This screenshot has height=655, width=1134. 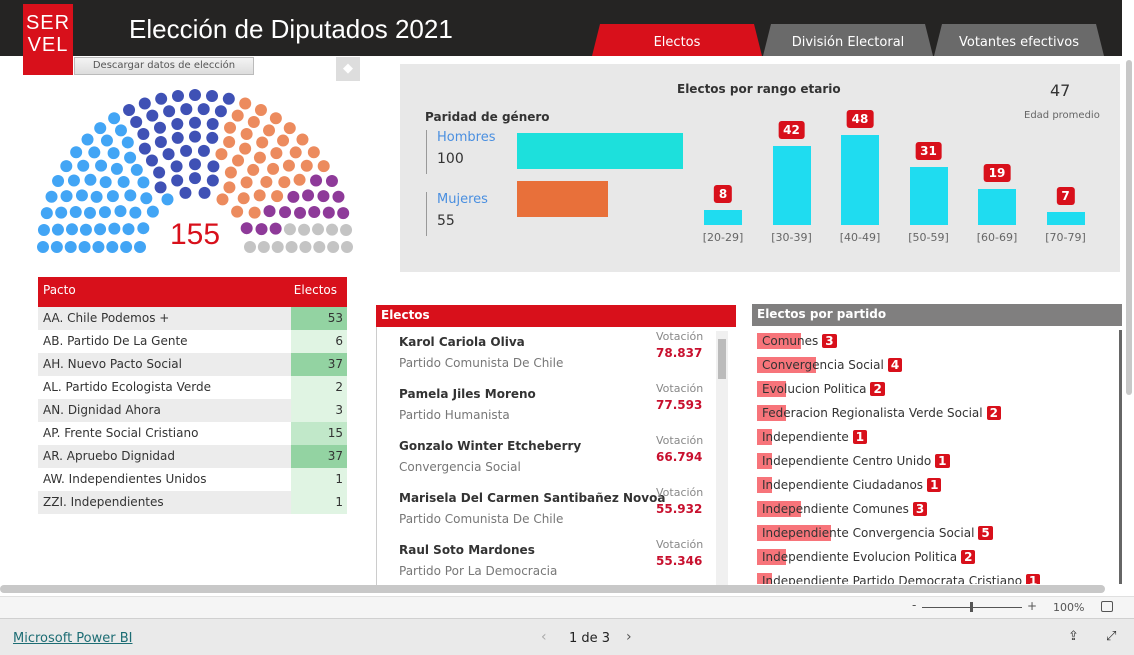 What do you see at coordinates (937, 509) in the screenshot?
I see `partido-row: Independiente Comunes 3` at bounding box center [937, 509].